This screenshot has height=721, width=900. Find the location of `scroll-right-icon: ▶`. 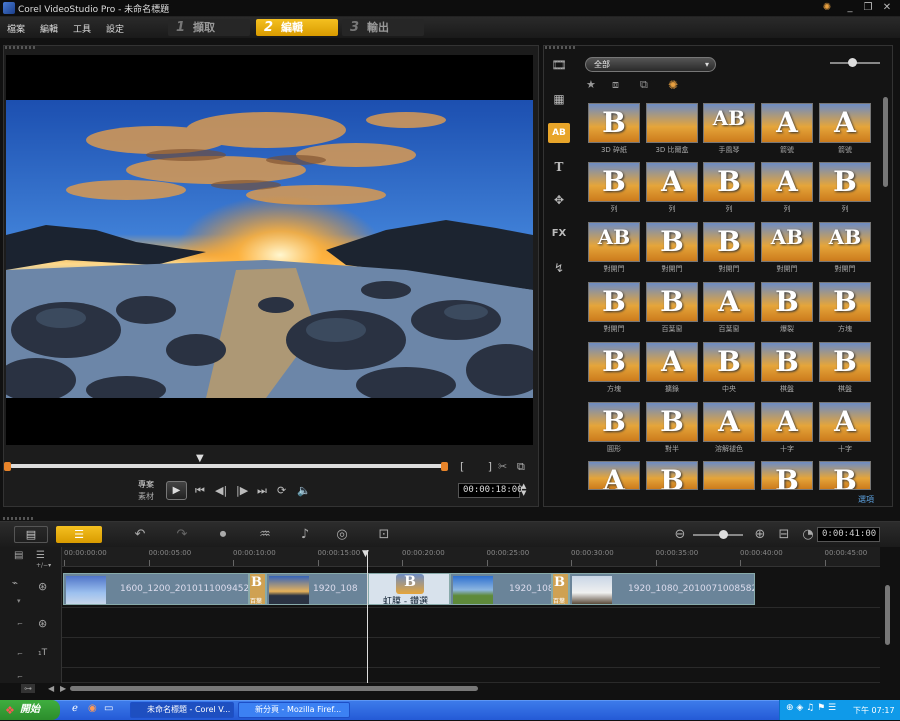

scroll-right-icon: ▶ is located at coordinates (63, 688).